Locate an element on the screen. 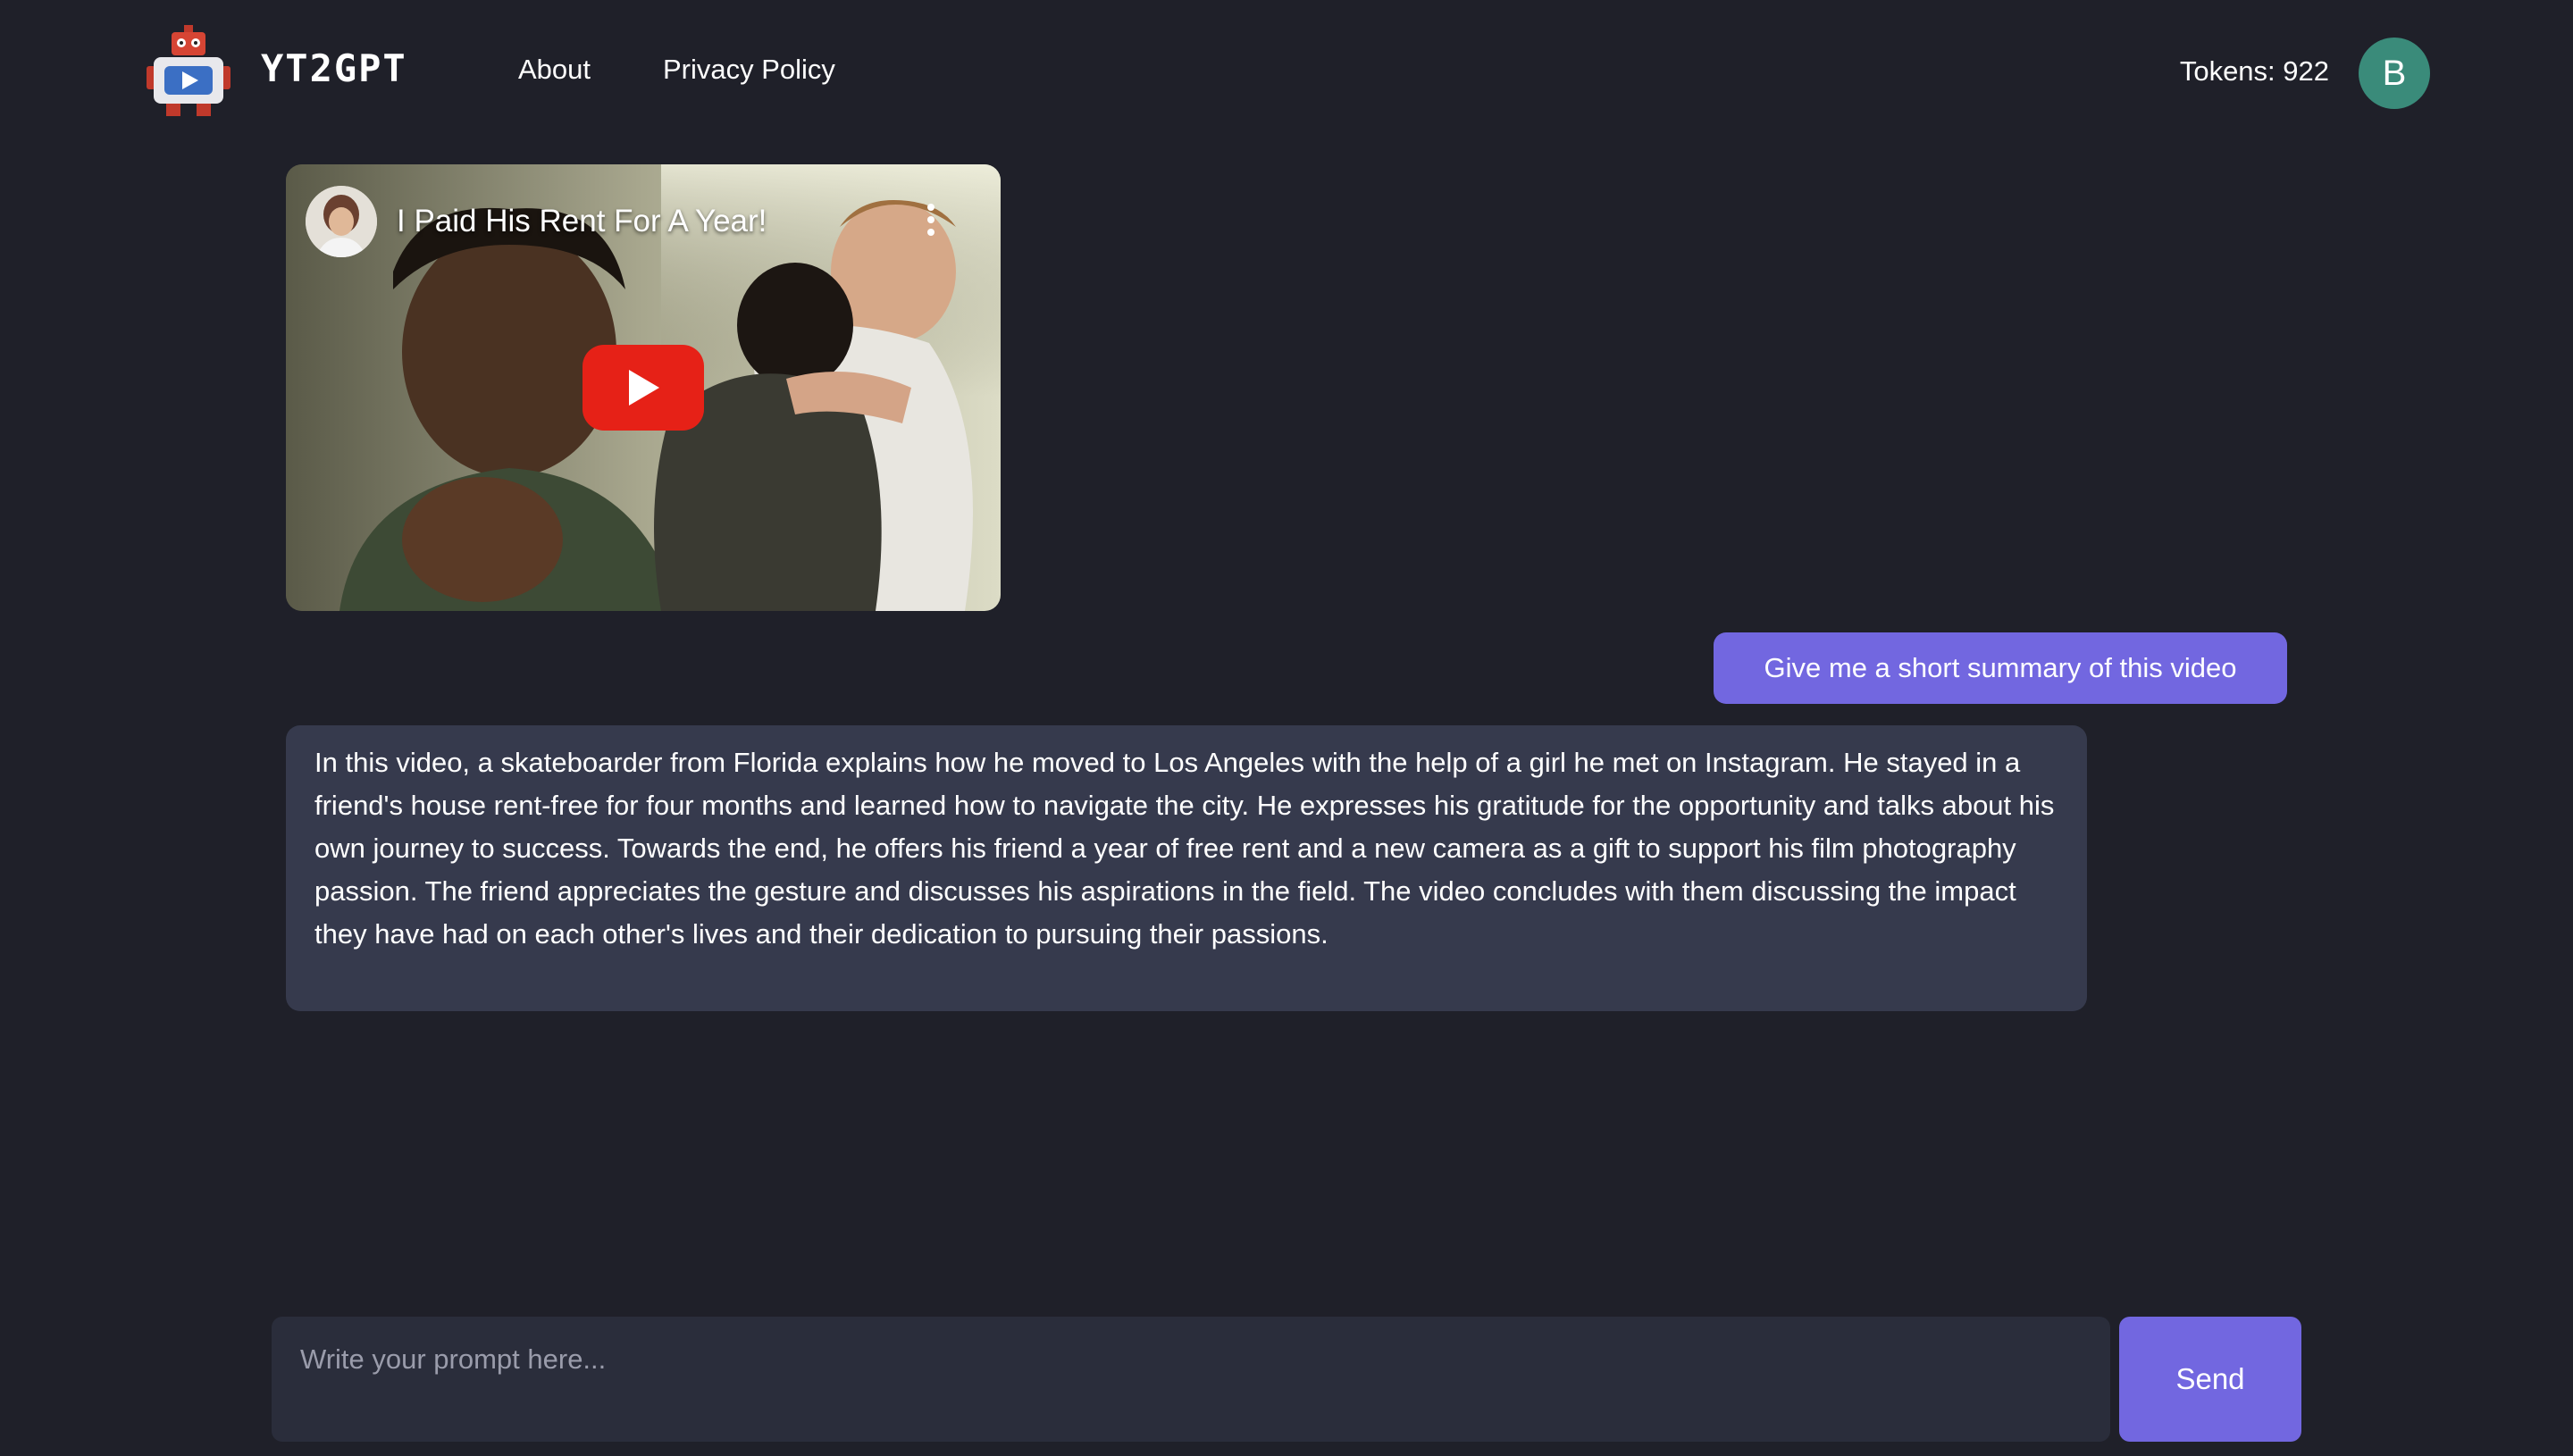 This screenshot has height=1456, width=2573. youtube-play-icon is located at coordinates (643, 388).